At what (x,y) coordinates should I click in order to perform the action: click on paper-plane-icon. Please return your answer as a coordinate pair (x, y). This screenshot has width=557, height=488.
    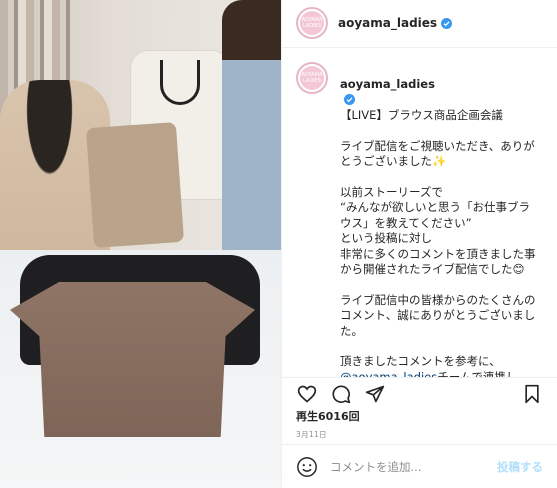
    Looking at the image, I should click on (375, 394).